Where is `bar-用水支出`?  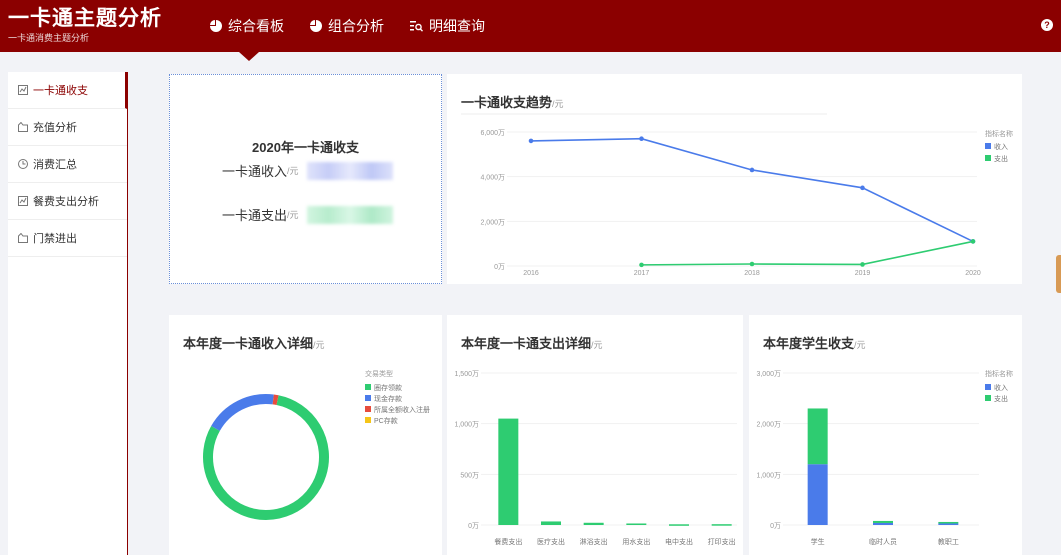 bar-用水支出 is located at coordinates (636, 524).